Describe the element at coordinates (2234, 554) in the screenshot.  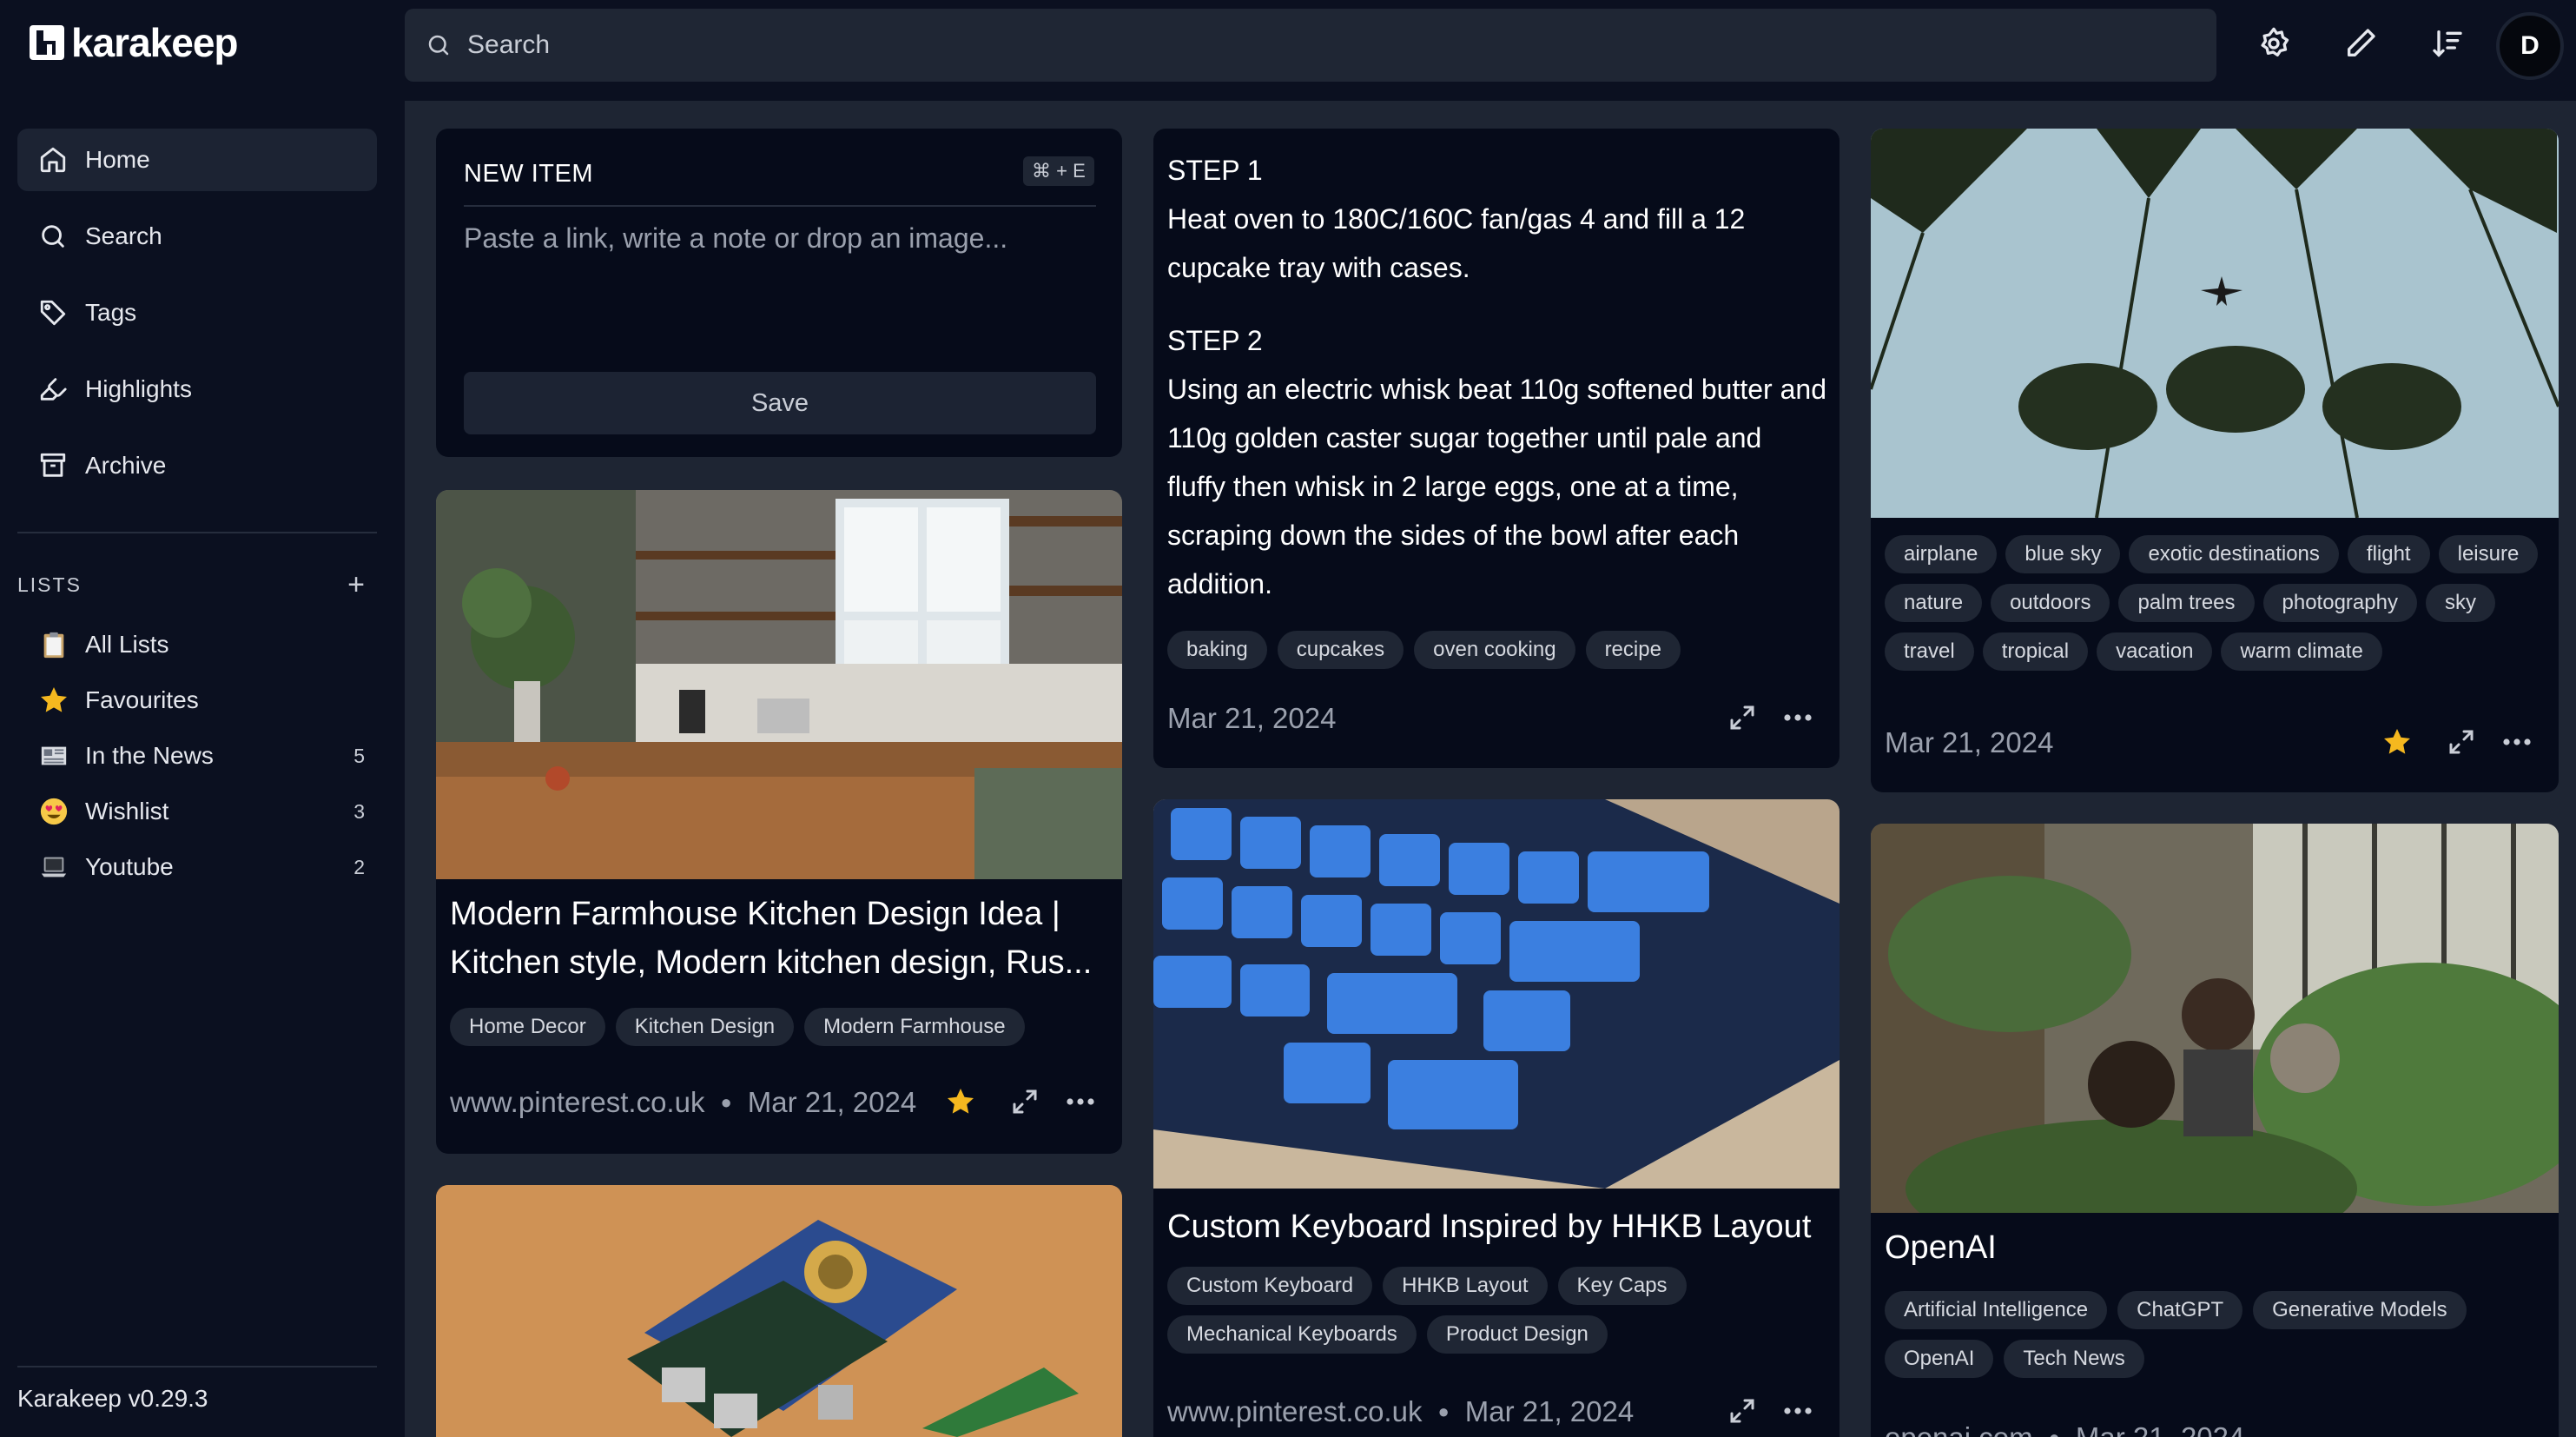
I see `tag: exotic destinations` at that location.